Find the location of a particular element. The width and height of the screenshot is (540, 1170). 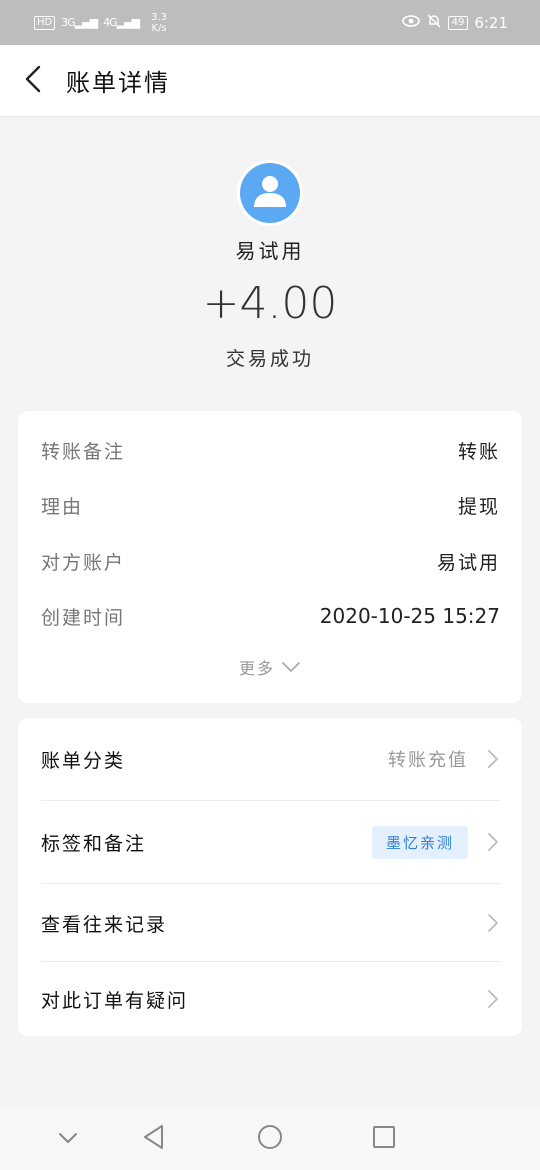

hd-indicator: HD is located at coordinates (45, 22).